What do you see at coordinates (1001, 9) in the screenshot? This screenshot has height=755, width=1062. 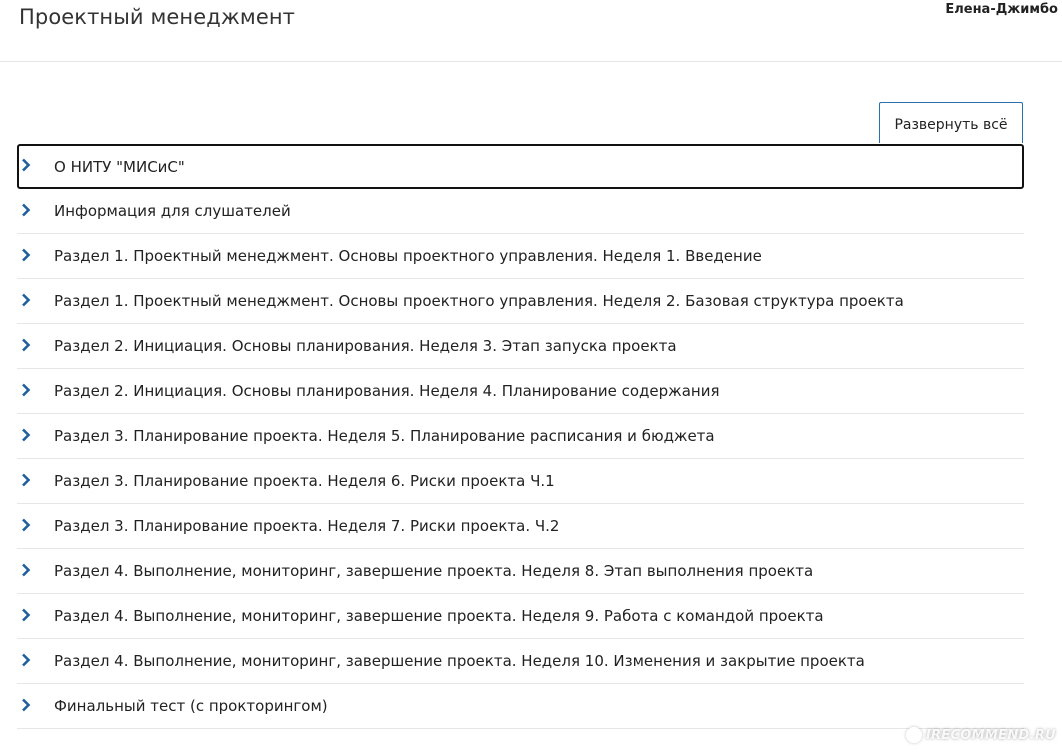 I see `user-name: Елена-Джимбо` at bounding box center [1001, 9].